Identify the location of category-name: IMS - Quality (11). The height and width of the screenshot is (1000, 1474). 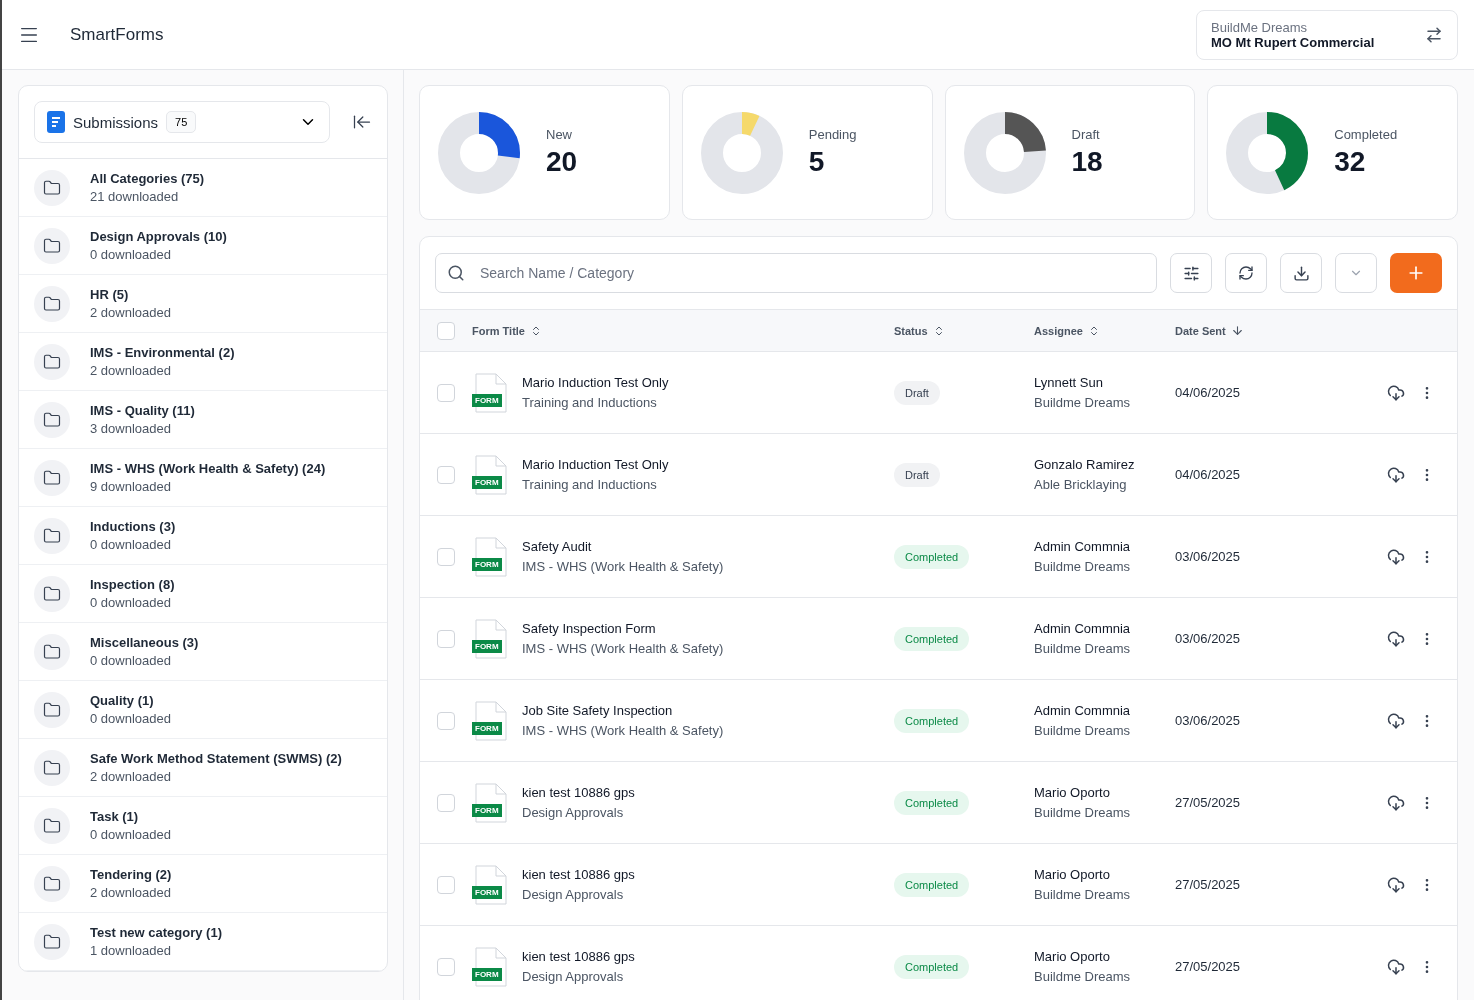
(142, 410).